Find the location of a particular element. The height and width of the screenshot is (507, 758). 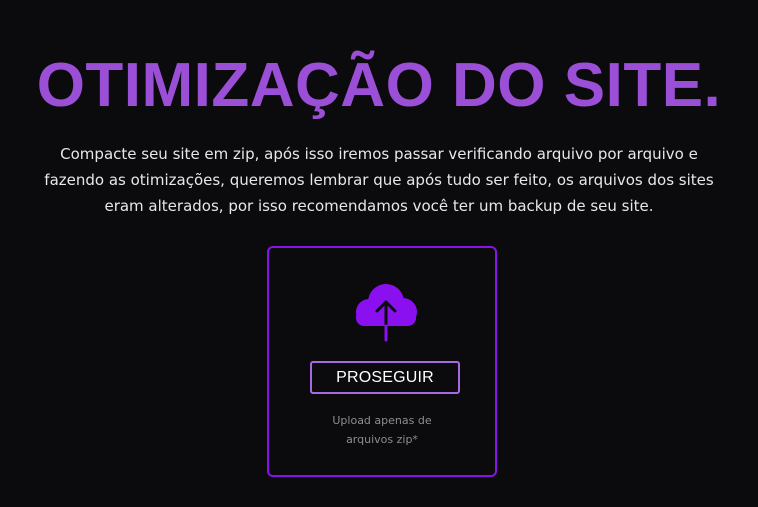

upload-hint-line-2: arquivos zip* is located at coordinates (382, 439).